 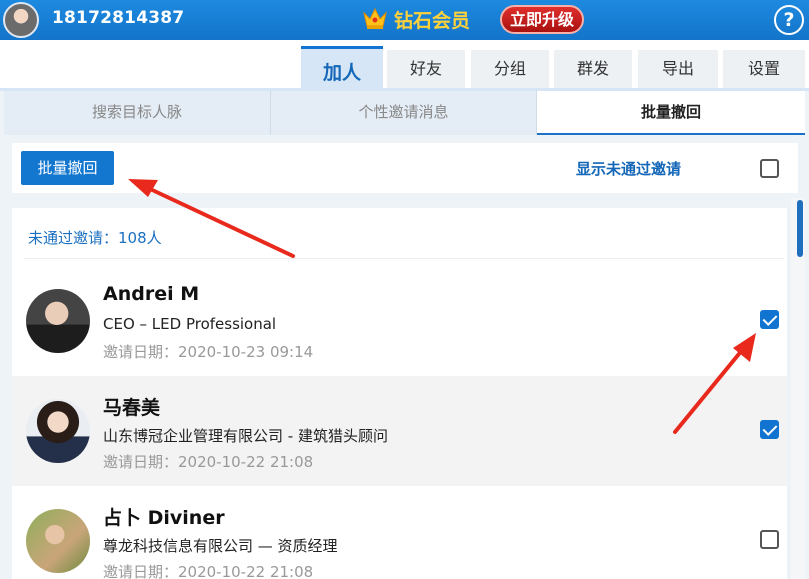 I want to click on divider, so click(x=404, y=258).